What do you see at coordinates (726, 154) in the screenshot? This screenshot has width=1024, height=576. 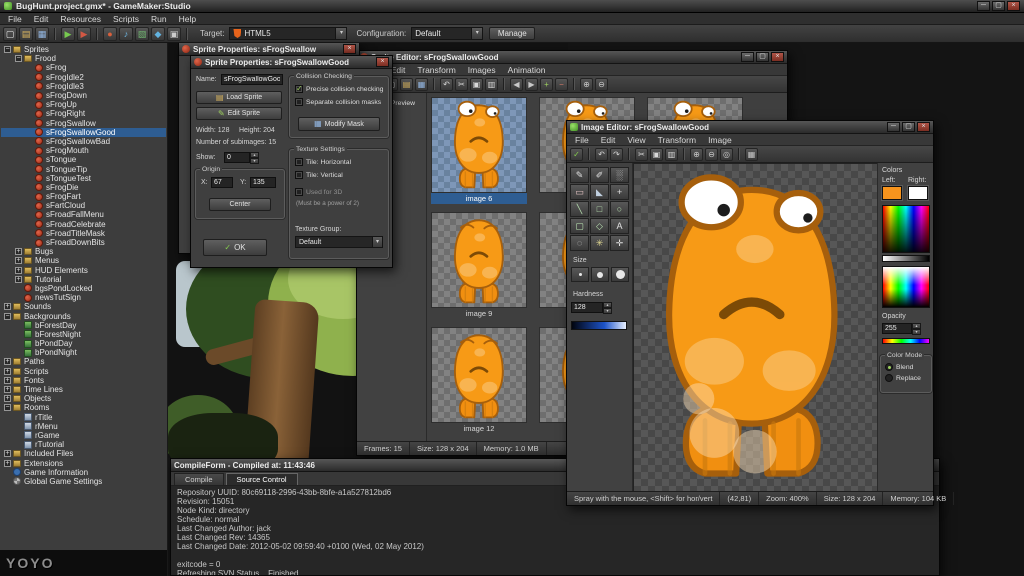 I see `image-editor-actual-size-icon: ◎` at bounding box center [726, 154].